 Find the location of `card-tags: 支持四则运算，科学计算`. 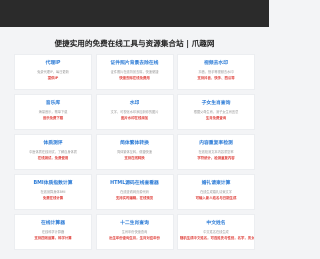

card-tags: 支持四则运算，科学计算 is located at coordinates (53, 238).